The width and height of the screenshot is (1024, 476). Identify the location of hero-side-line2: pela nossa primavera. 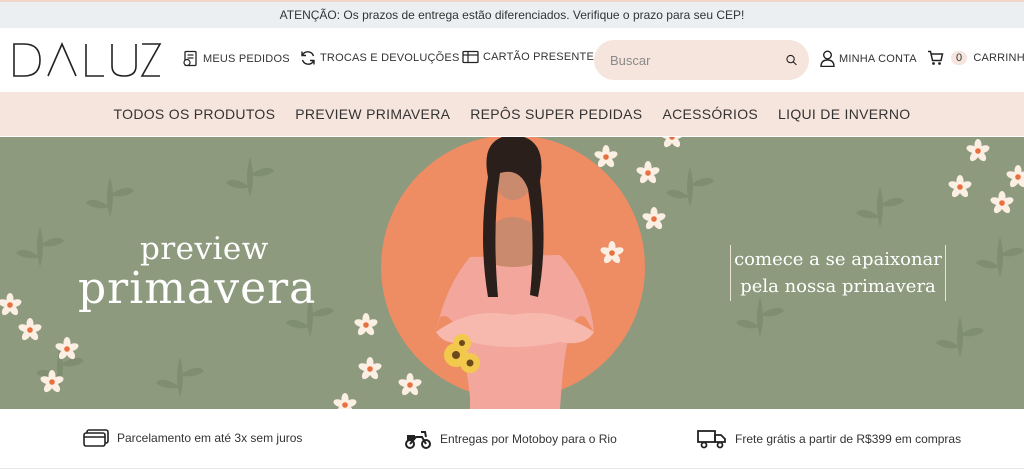
(838, 286).